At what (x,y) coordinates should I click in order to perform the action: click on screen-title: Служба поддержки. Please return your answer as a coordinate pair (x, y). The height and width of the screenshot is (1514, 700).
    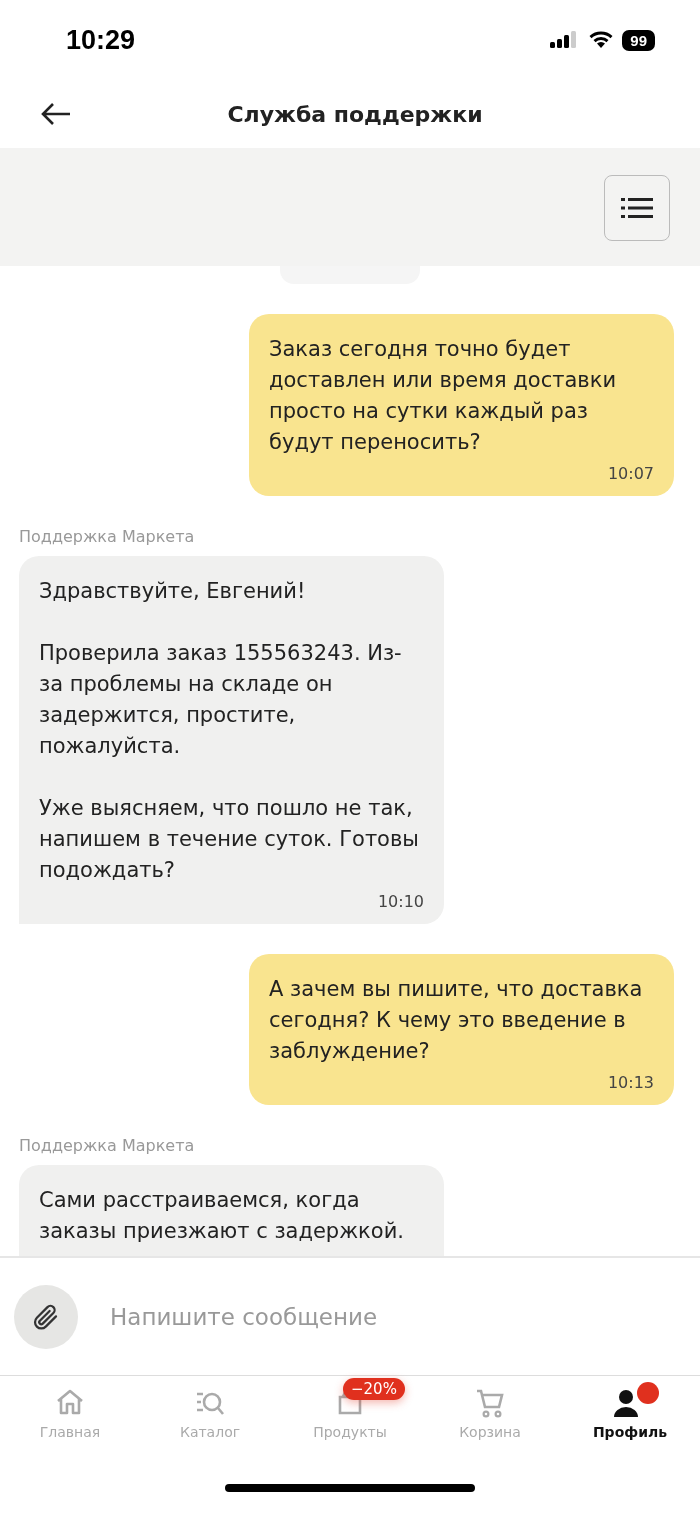
    Looking at the image, I should click on (355, 114).